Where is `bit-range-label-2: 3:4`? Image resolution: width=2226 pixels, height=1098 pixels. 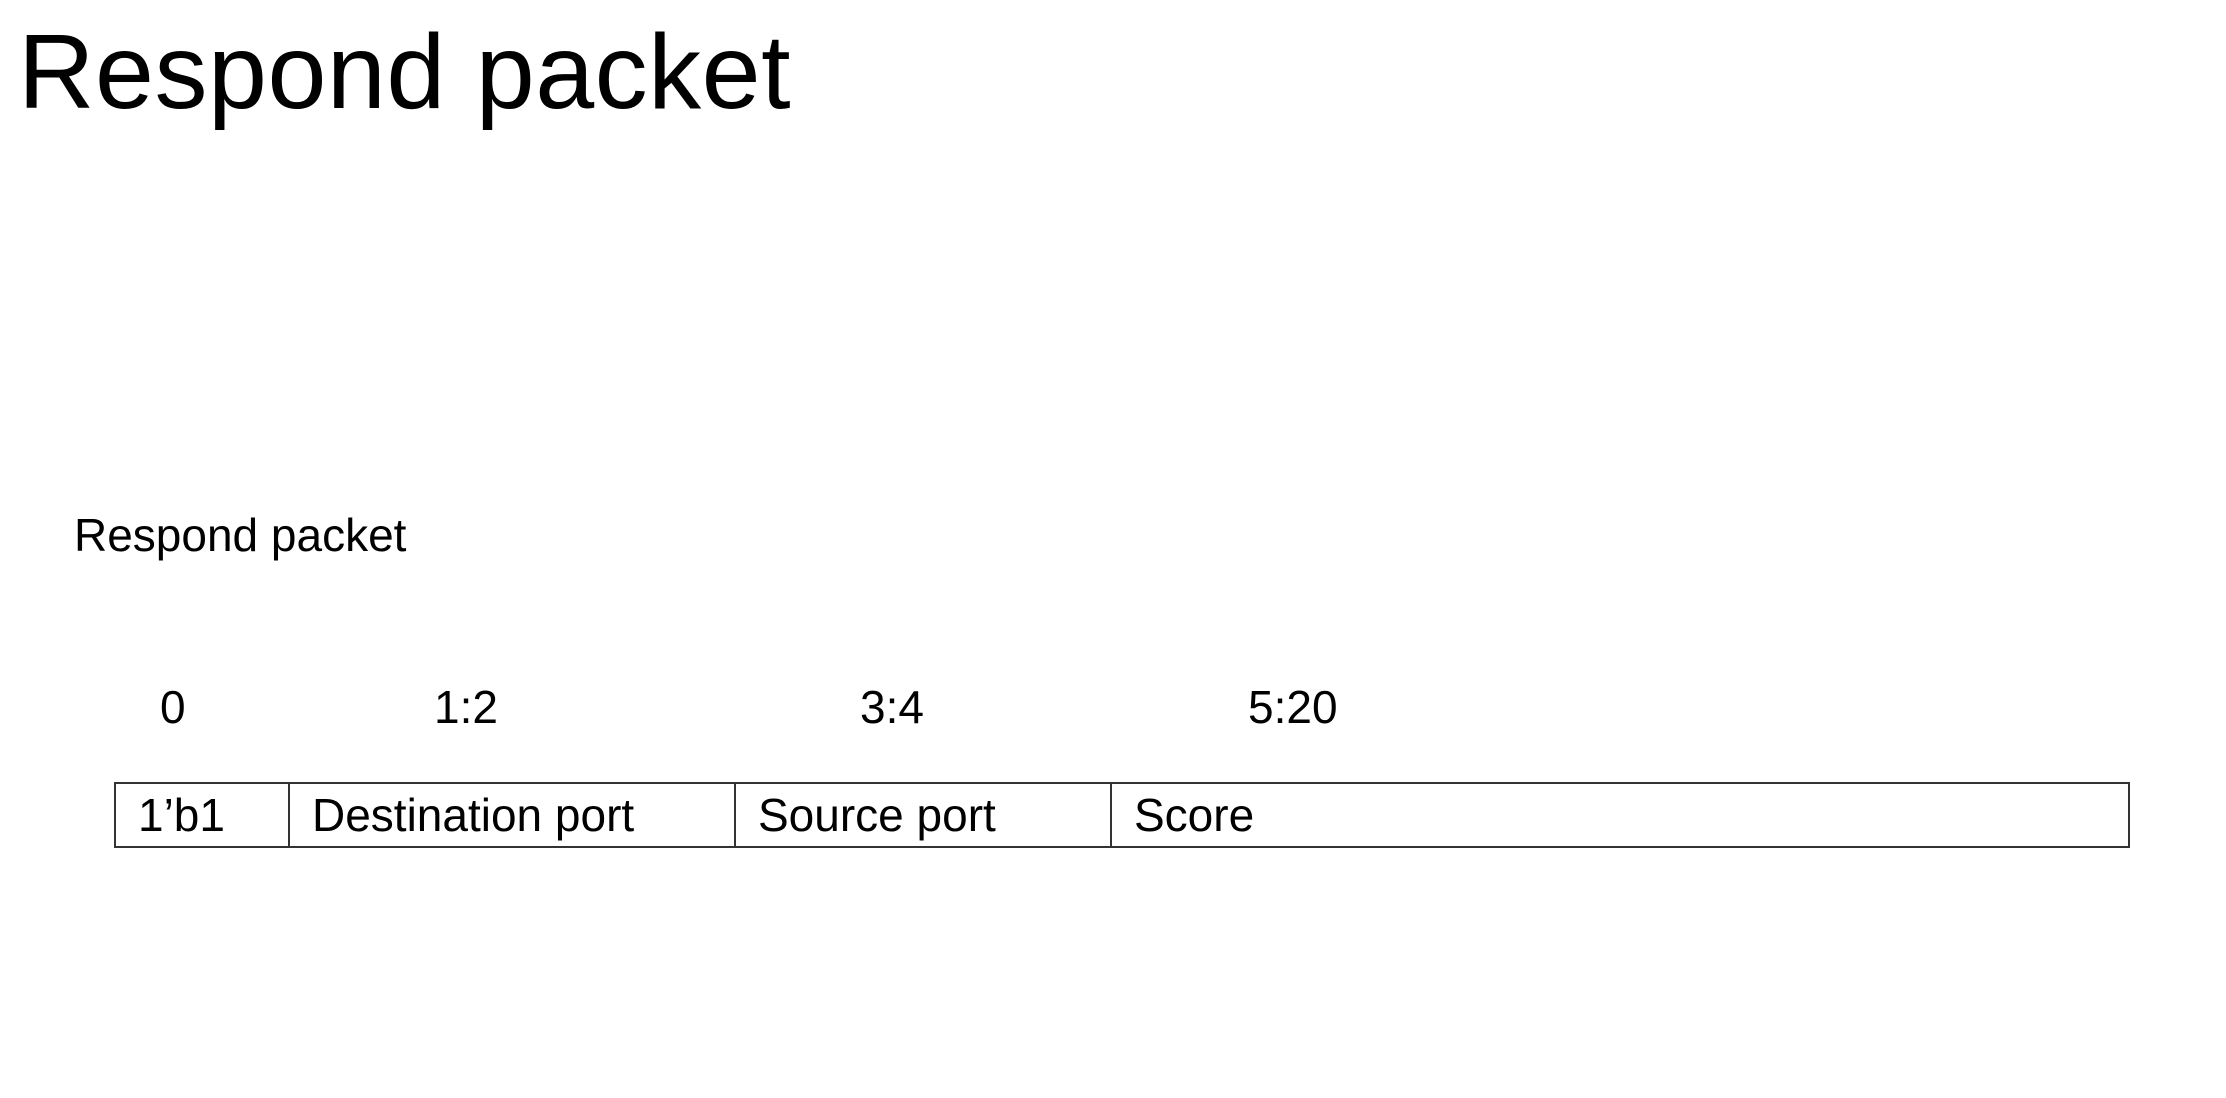 bit-range-label-2: 3:4 is located at coordinates (892, 707).